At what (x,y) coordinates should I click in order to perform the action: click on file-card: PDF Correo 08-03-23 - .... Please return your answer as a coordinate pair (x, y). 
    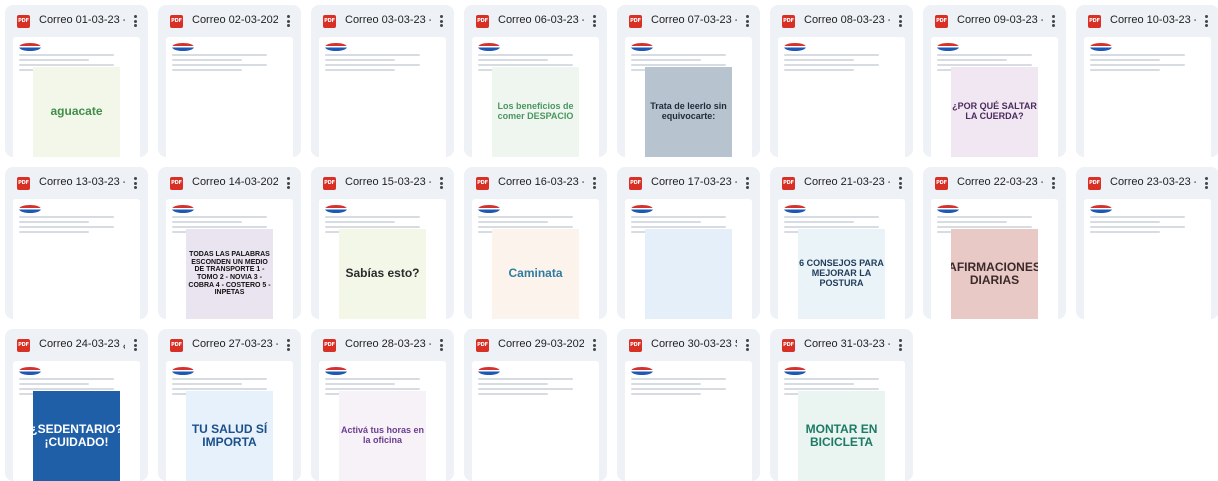
    Looking at the image, I should click on (841, 81).